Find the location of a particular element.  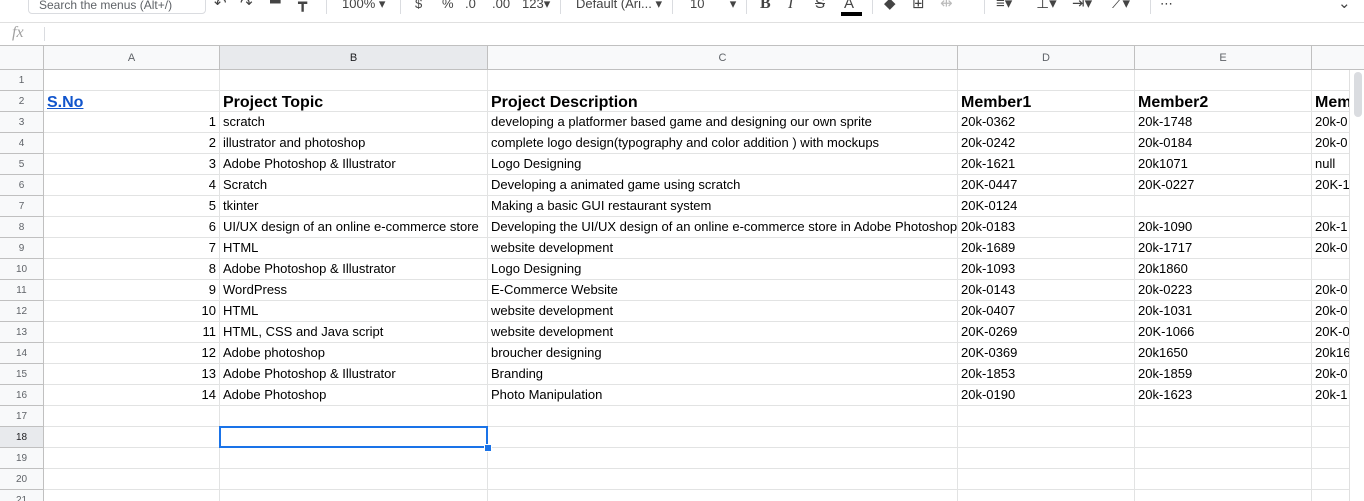

table-cell: 20k-0184 is located at coordinates (1223, 143).